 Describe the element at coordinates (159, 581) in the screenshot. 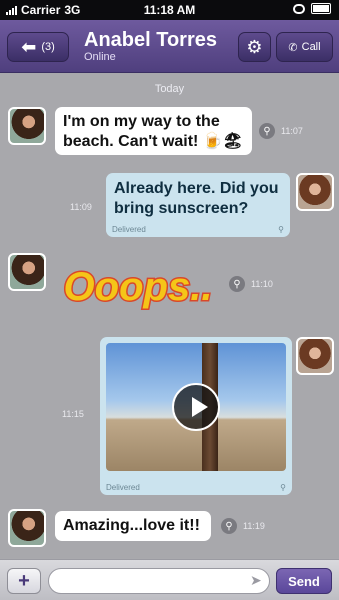

I see `message-input` at that location.